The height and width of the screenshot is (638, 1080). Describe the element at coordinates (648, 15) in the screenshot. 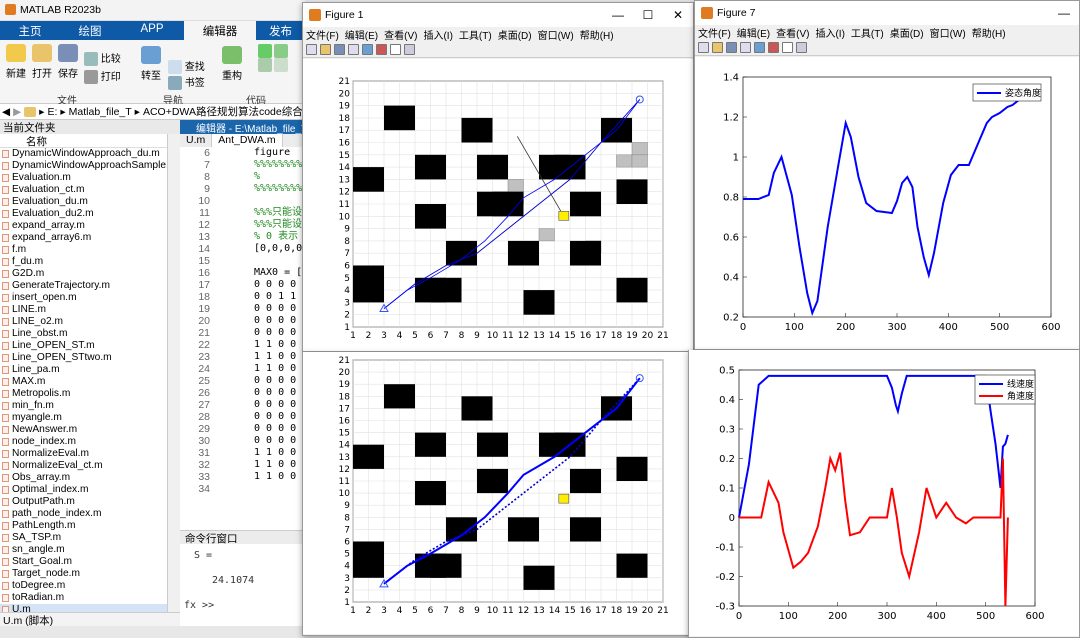

I see `maximize-button: ☐` at that location.